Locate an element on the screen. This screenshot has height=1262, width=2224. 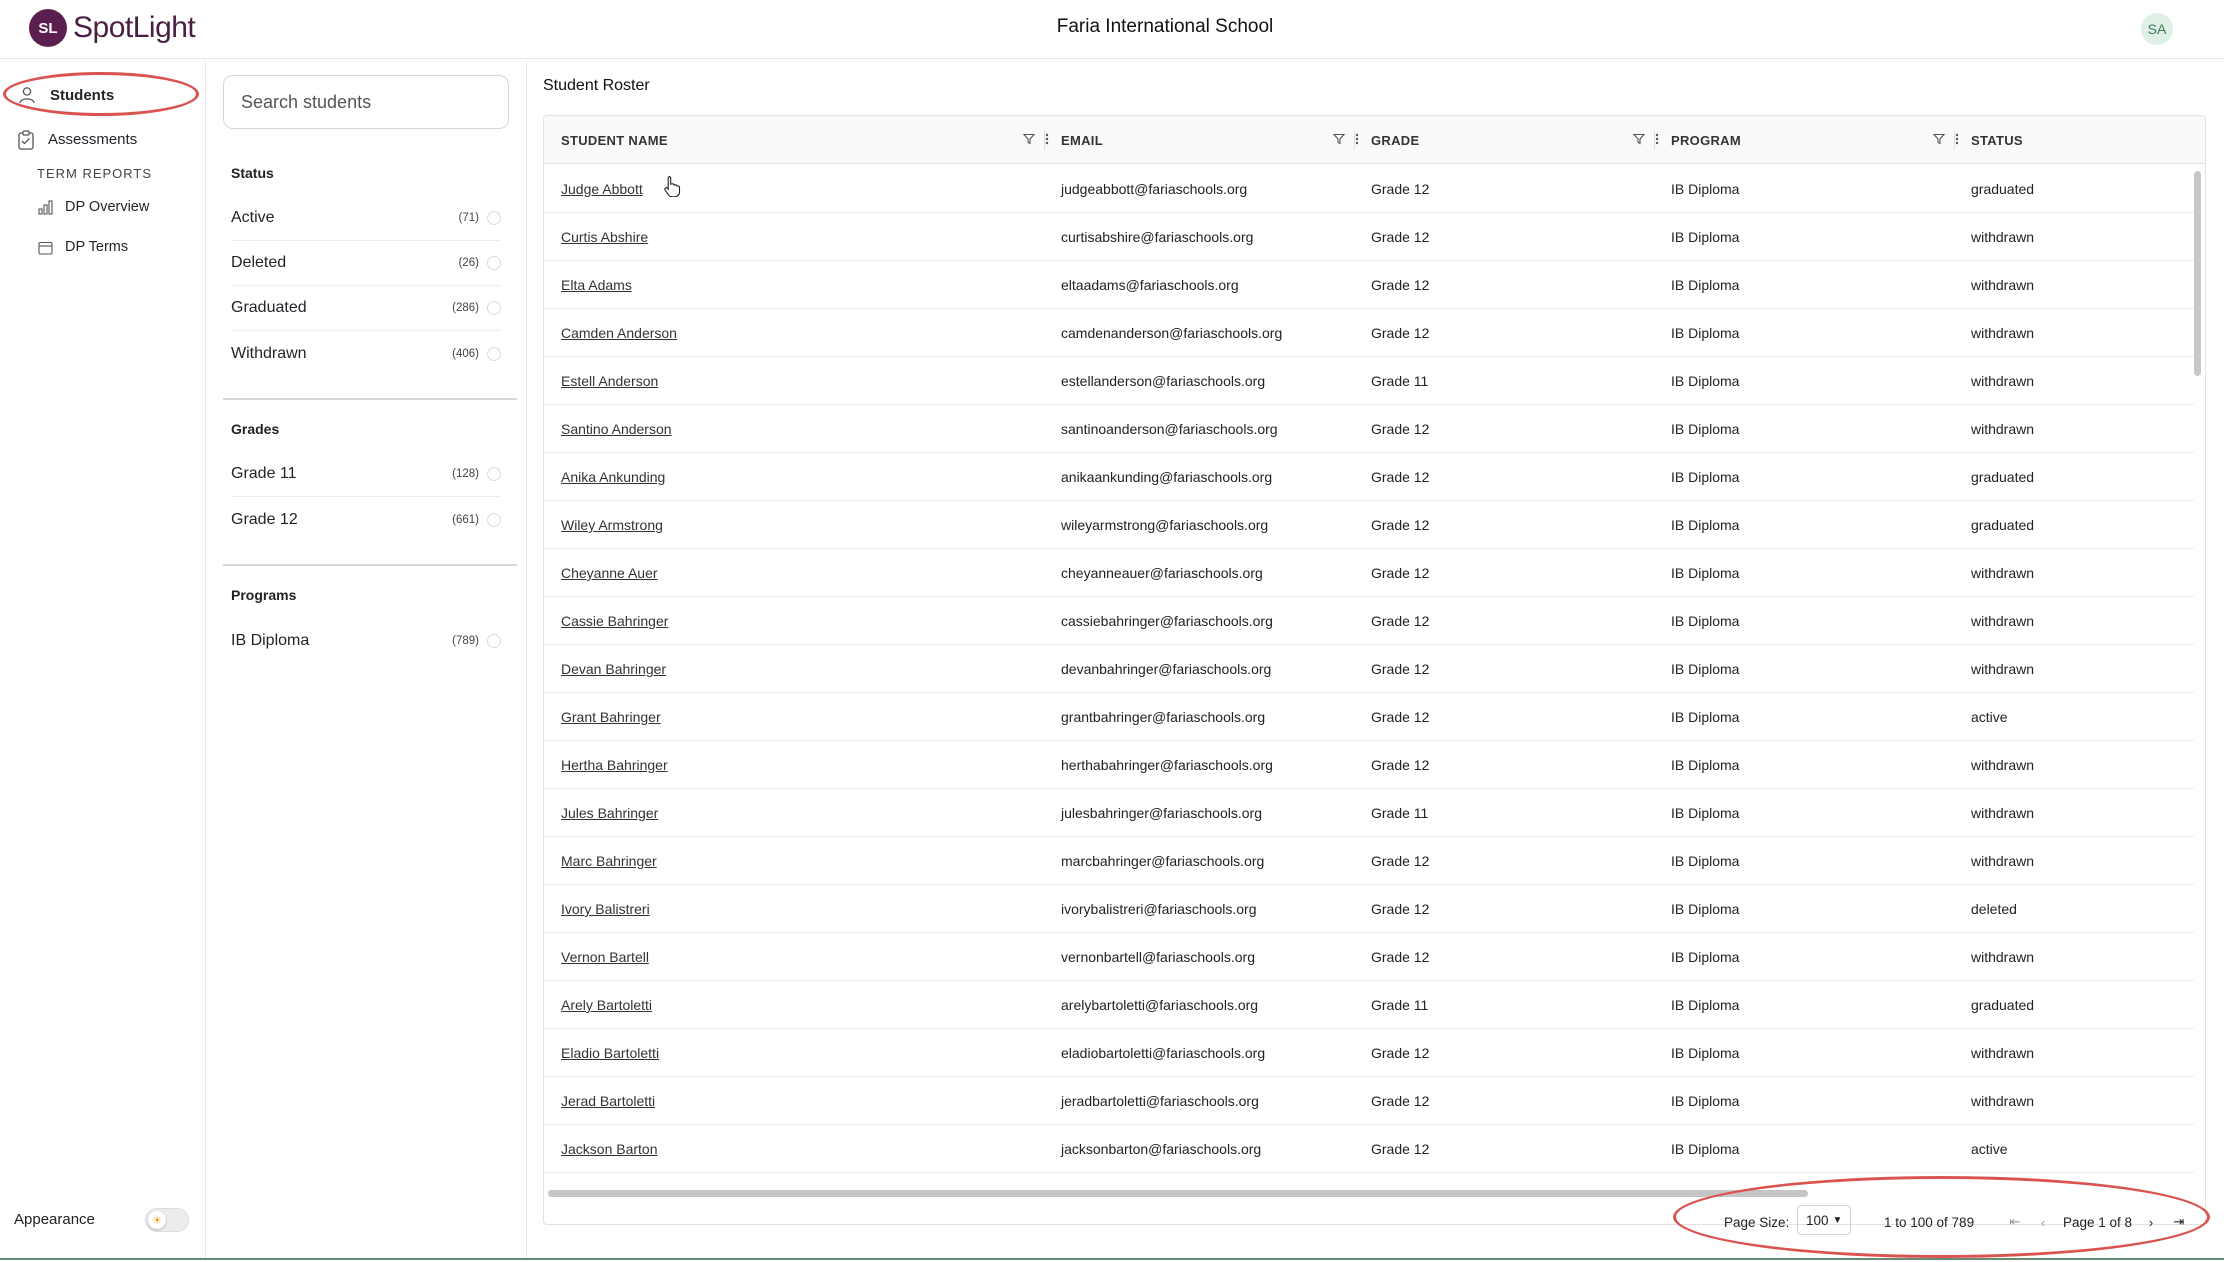
student-name-link: Judge Abbott is located at coordinates (602, 189).